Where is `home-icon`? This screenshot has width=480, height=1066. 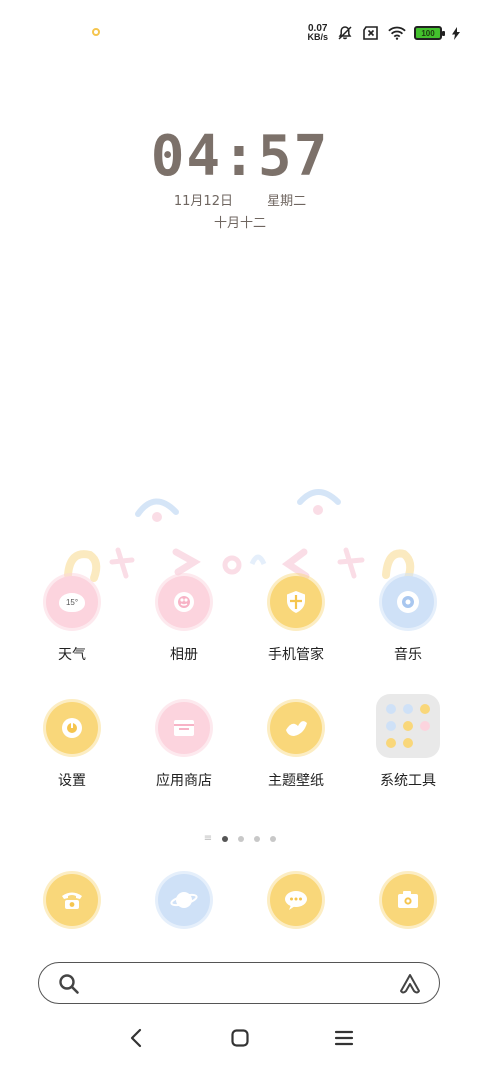 home-icon is located at coordinates (240, 1038).